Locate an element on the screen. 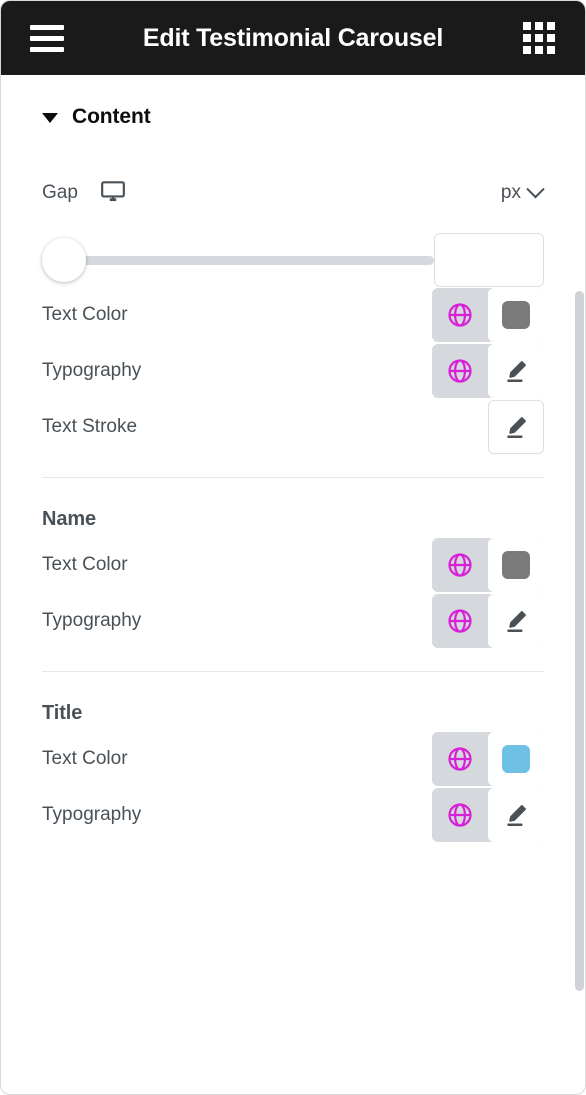 The image size is (586, 1095). control-row-content-typography: Typography is located at coordinates (293, 371).